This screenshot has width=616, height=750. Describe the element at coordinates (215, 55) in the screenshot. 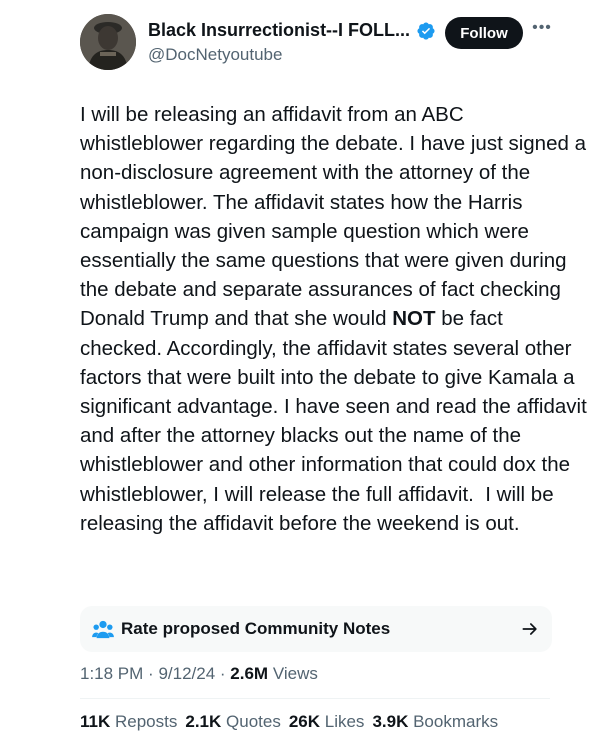

I see `author-handle: @DocNetyoutube` at that location.